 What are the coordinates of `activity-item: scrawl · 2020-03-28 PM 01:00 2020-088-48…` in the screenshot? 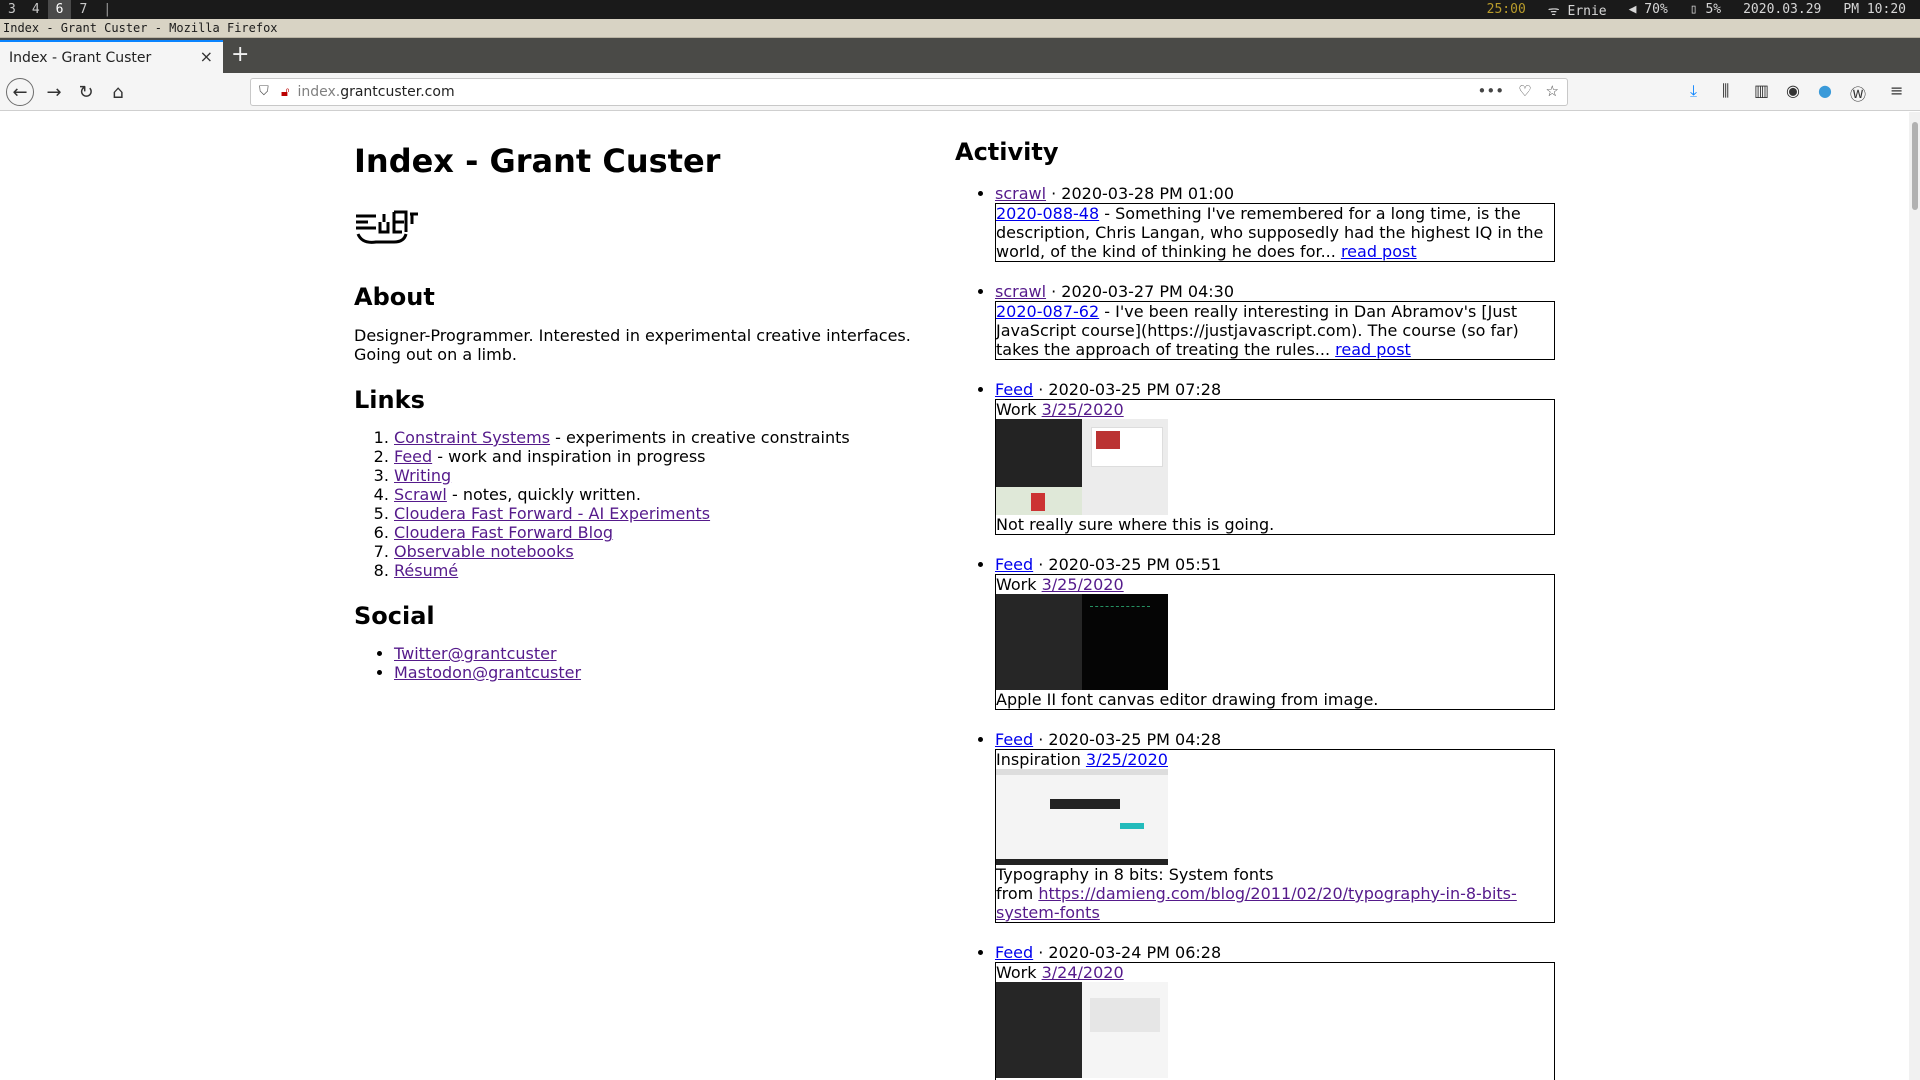 It's located at (1275, 223).